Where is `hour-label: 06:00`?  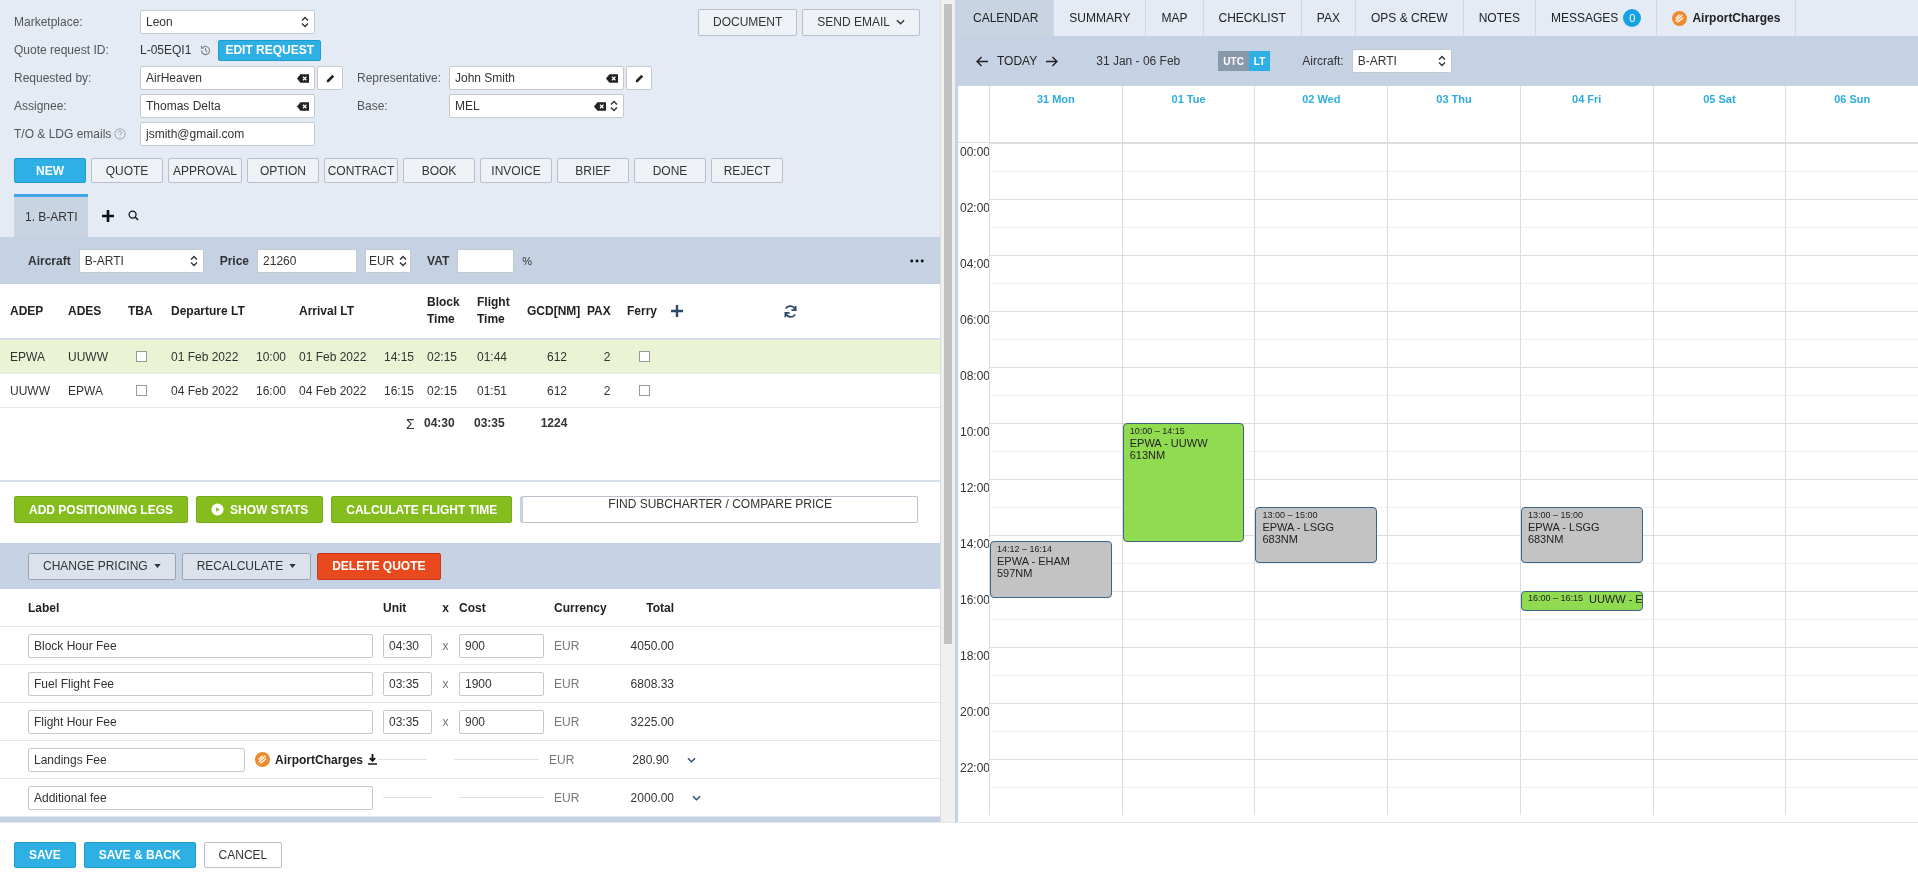
hour-label: 06:00 is located at coordinates (975, 320).